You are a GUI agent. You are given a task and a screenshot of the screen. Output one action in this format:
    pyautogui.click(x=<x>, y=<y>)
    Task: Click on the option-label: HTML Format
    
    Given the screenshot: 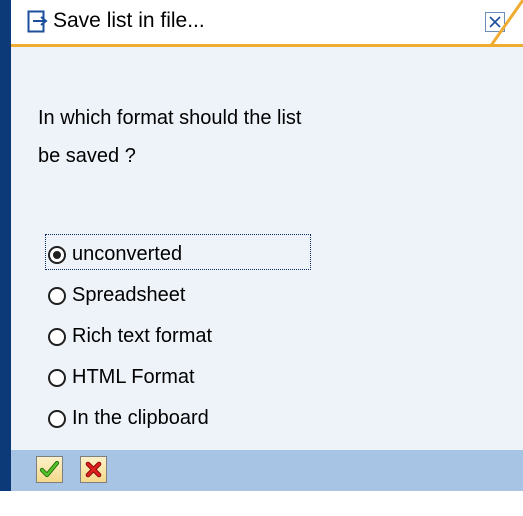 What is the action you would take?
    pyautogui.click(x=133, y=377)
    